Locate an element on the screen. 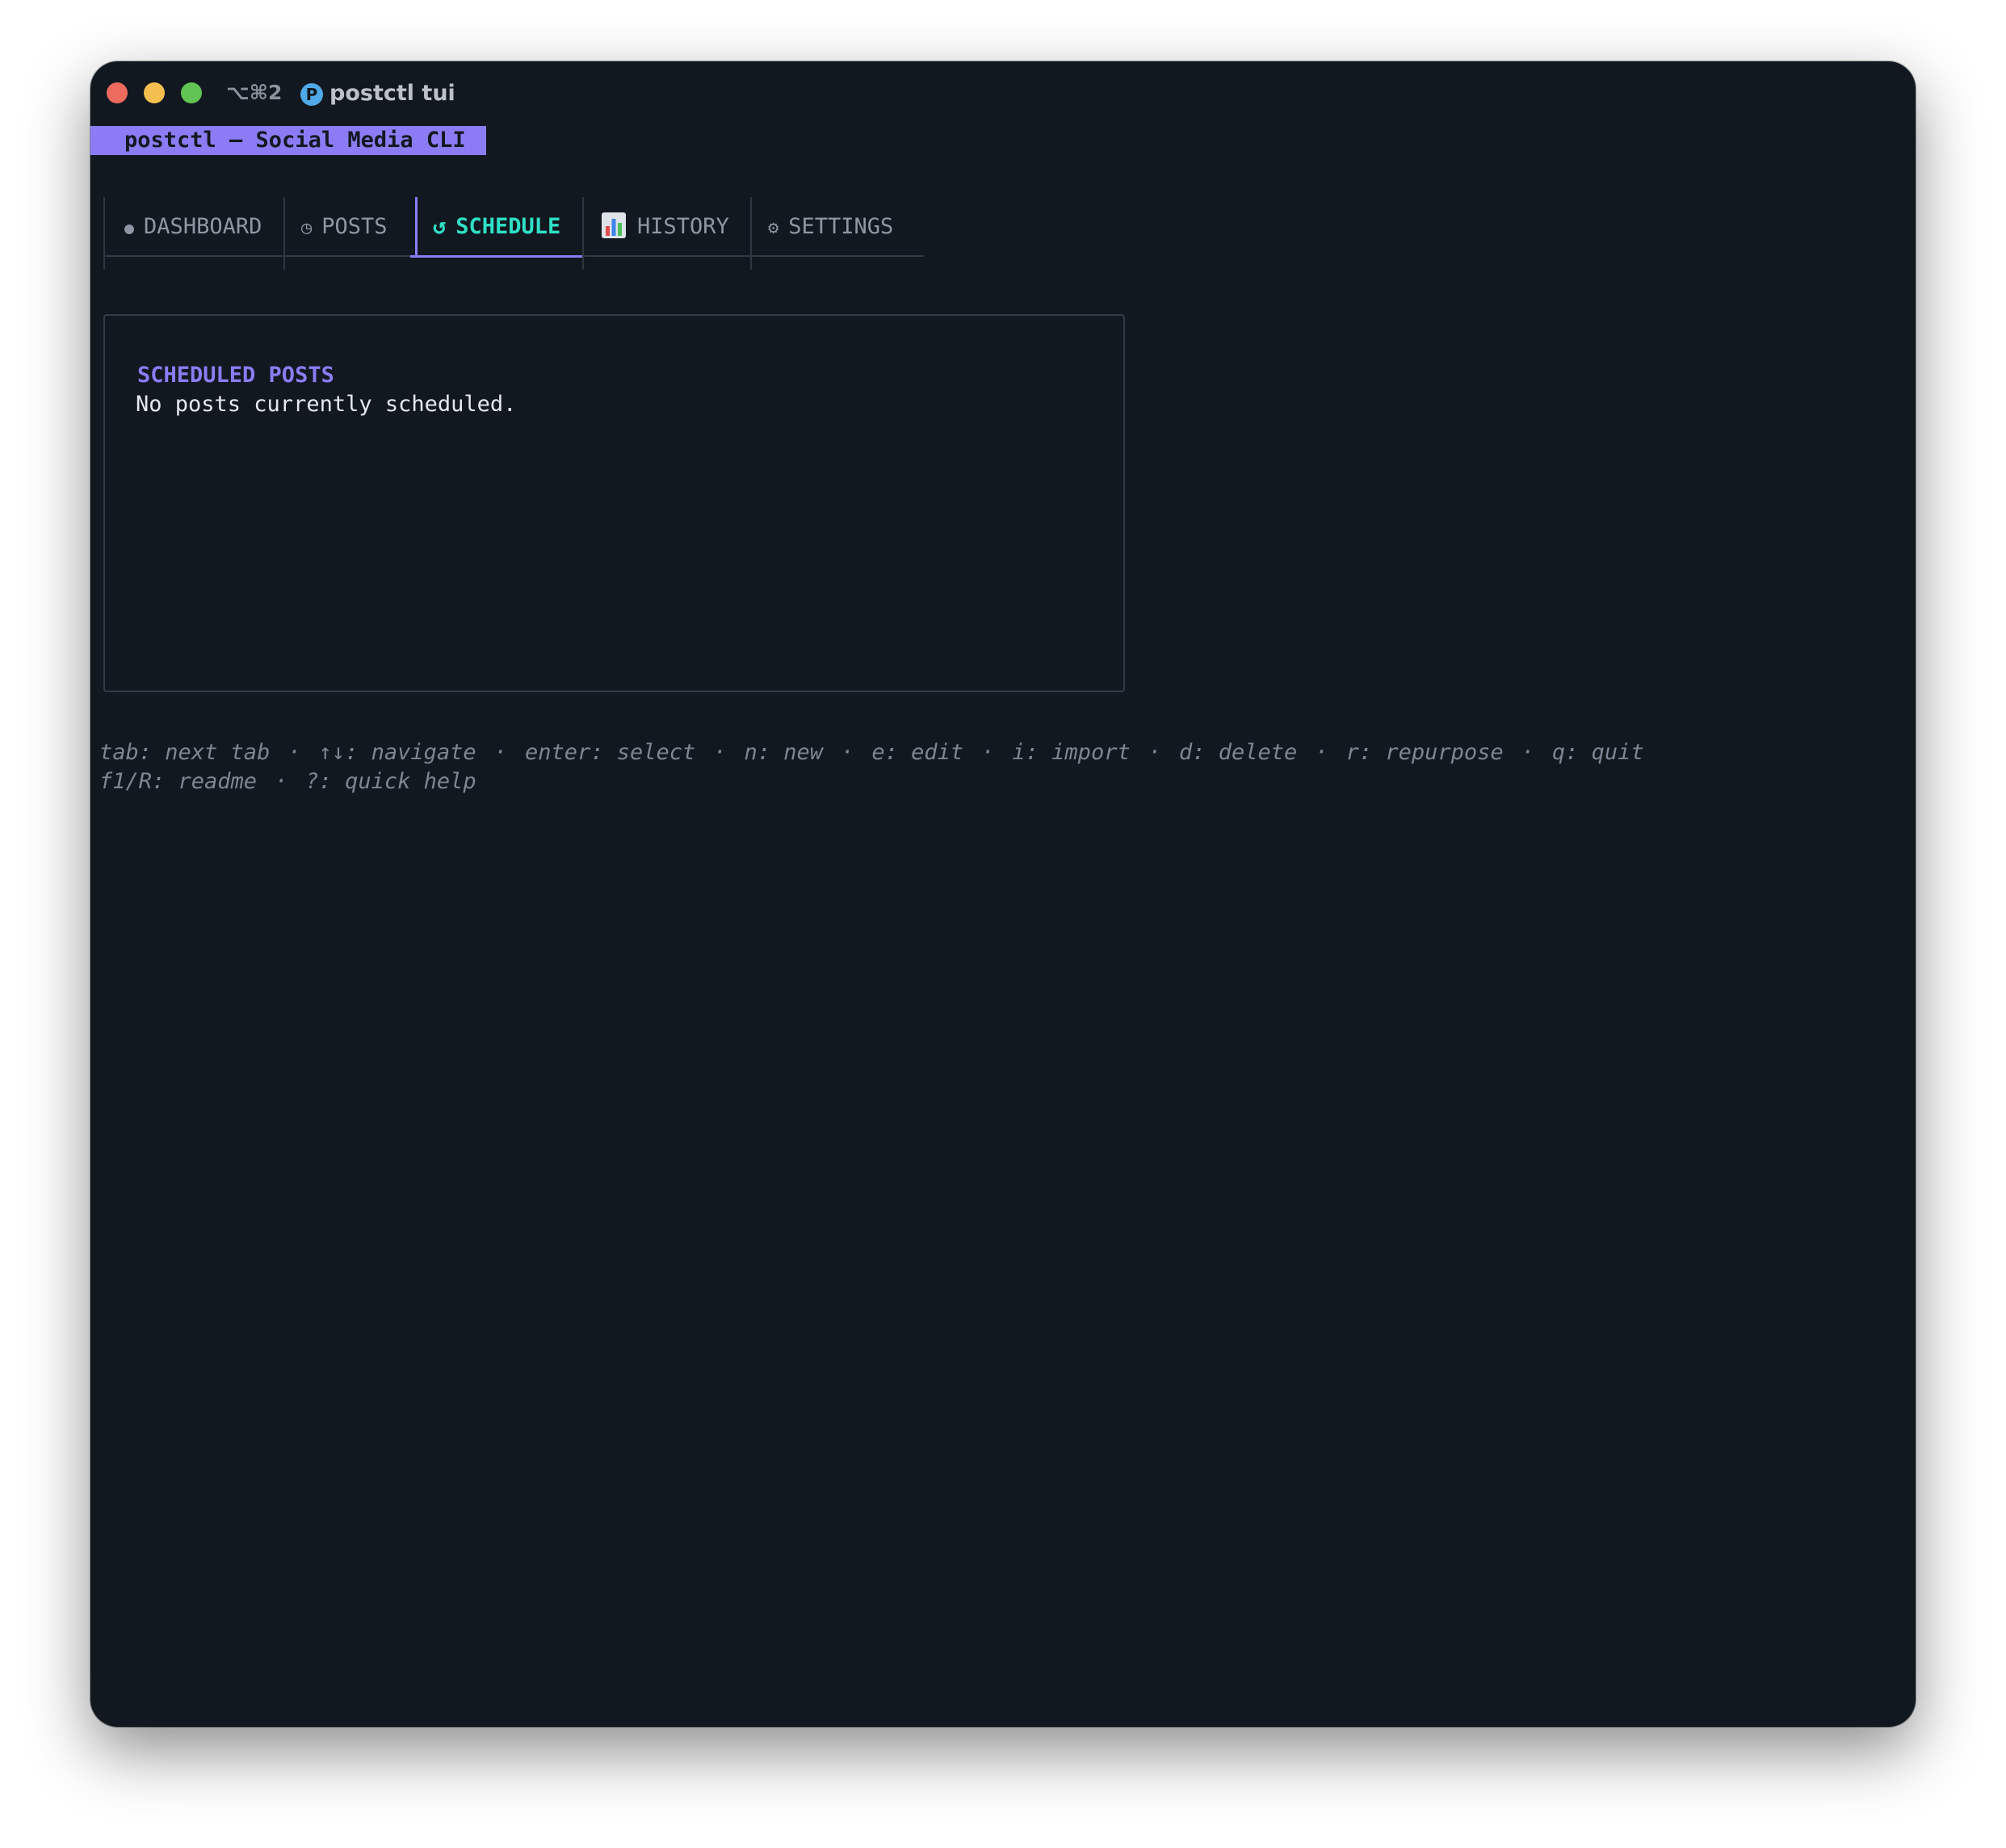 This screenshot has width=2006, height=1848. panel-title: SCHEDULED POSTS is located at coordinates (235, 375).